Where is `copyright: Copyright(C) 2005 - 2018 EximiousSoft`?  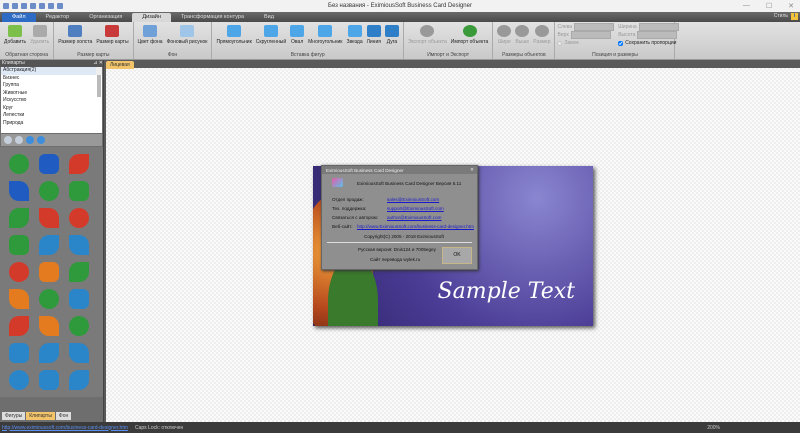 copyright: Copyright(C) 2005 - 2018 EximiousSoft is located at coordinates (404, 236).